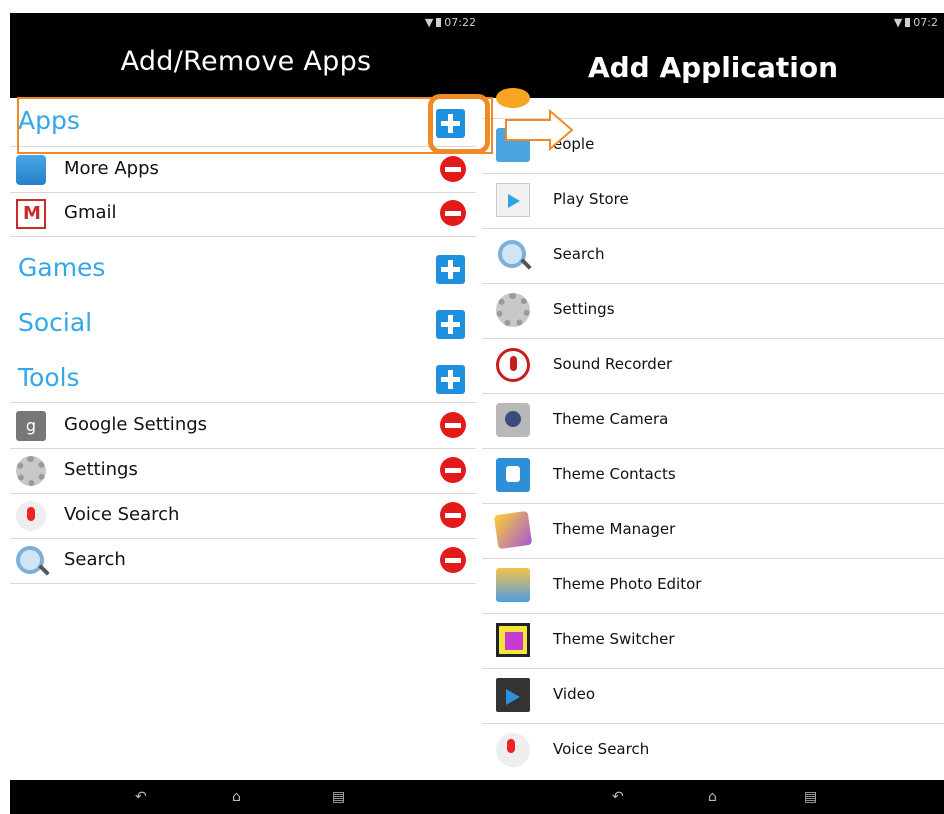 The image size is (944, 814). What do you see at coordinates (513, 695) in the screenshot?
I see `video-icon` at bounding box center [513, 695].